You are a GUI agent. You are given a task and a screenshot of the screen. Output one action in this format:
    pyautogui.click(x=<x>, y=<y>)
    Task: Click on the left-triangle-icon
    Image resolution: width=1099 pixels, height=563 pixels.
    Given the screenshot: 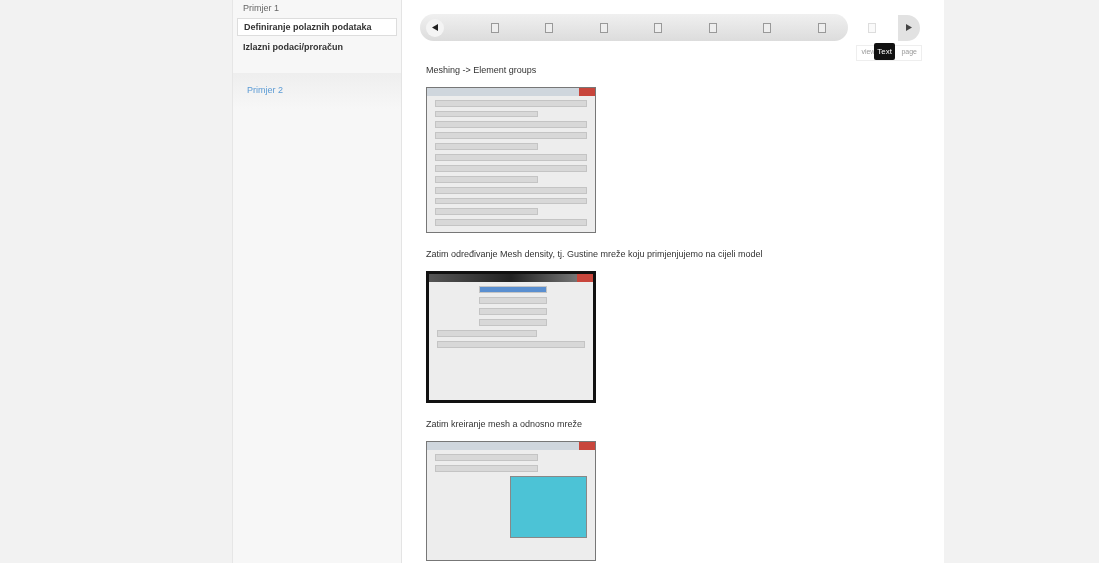 What is the action you would take?
    pyautogui.click(x=435, y=27)
    